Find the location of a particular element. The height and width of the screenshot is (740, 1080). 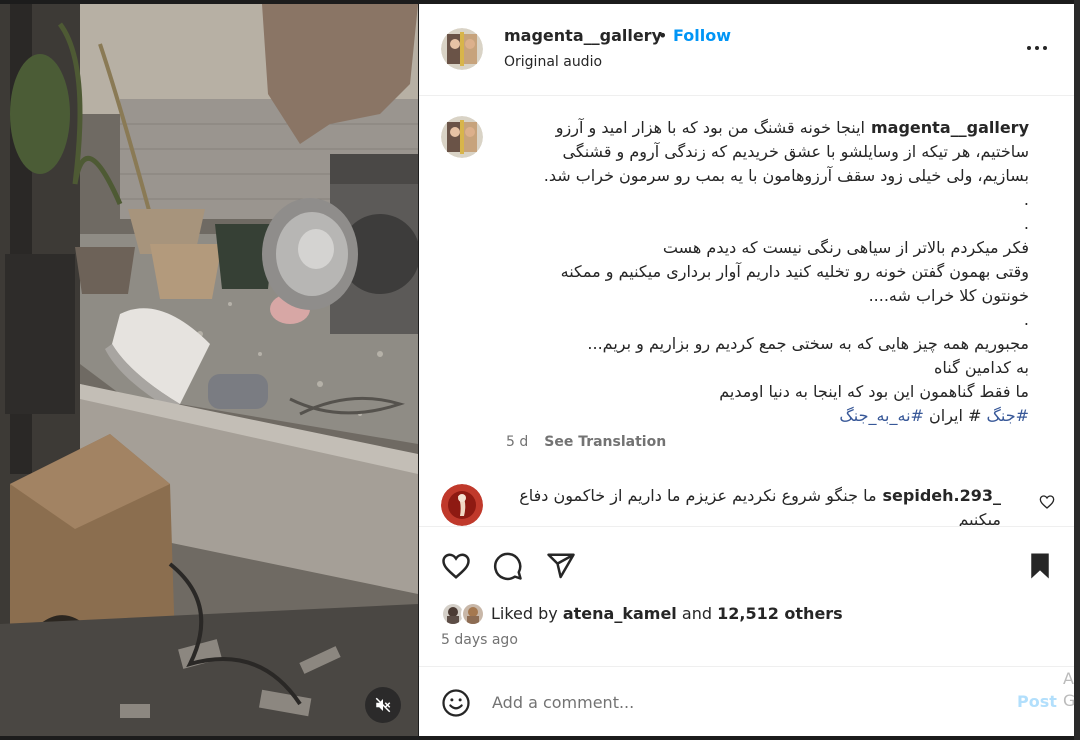

liker-avatars is located at coordinates (466, 614).